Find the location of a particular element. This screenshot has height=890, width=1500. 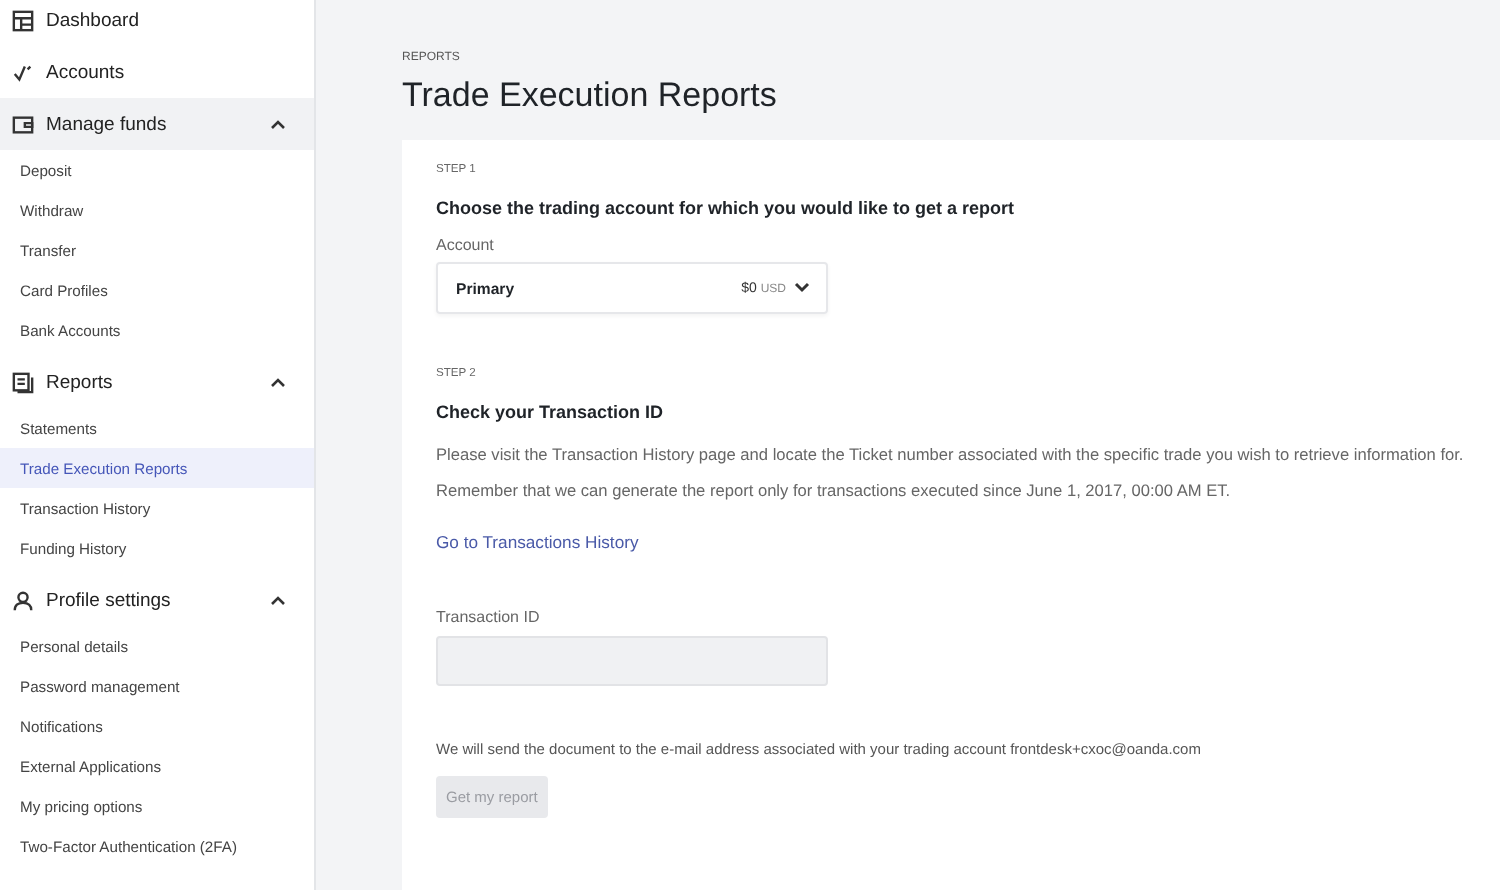

transaction-id-field is located at coordinates (632, 661).